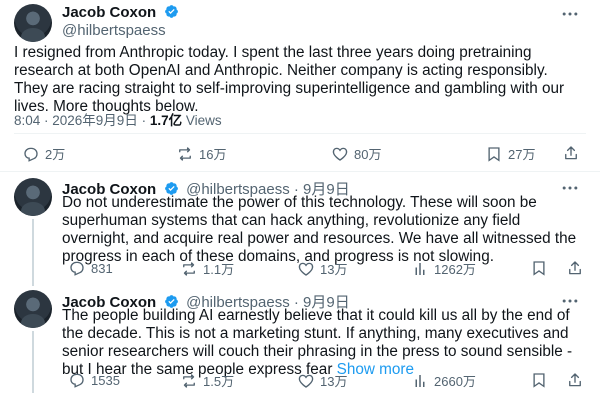  Describe the element at coordinates (166, 120) in the screenshot. I see `views-count: 1.7亿` at that location.